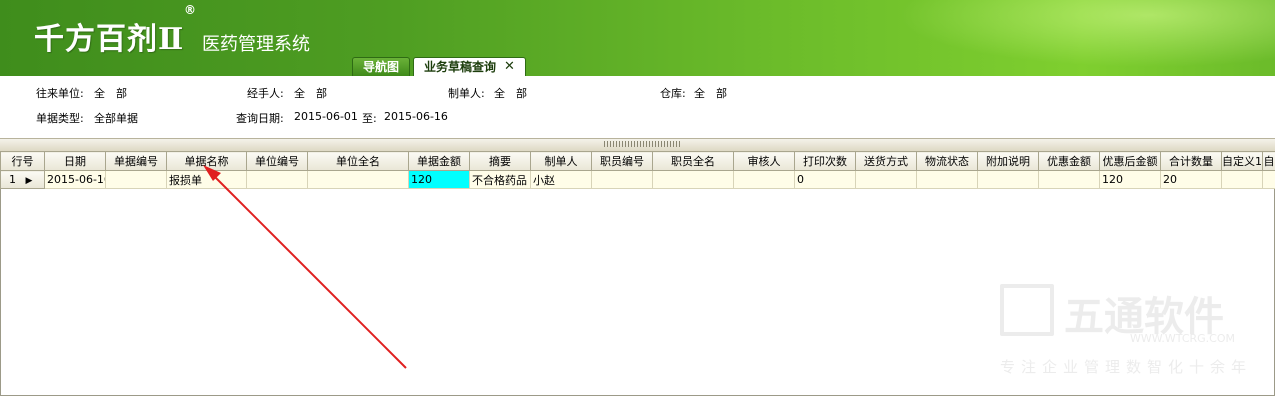 The width and height of the screenshot is (1275, 396). What do you see at coordinates (136, 179) in the screenshot?
I see `cell-doc-number` at bounding box center [136, 179].